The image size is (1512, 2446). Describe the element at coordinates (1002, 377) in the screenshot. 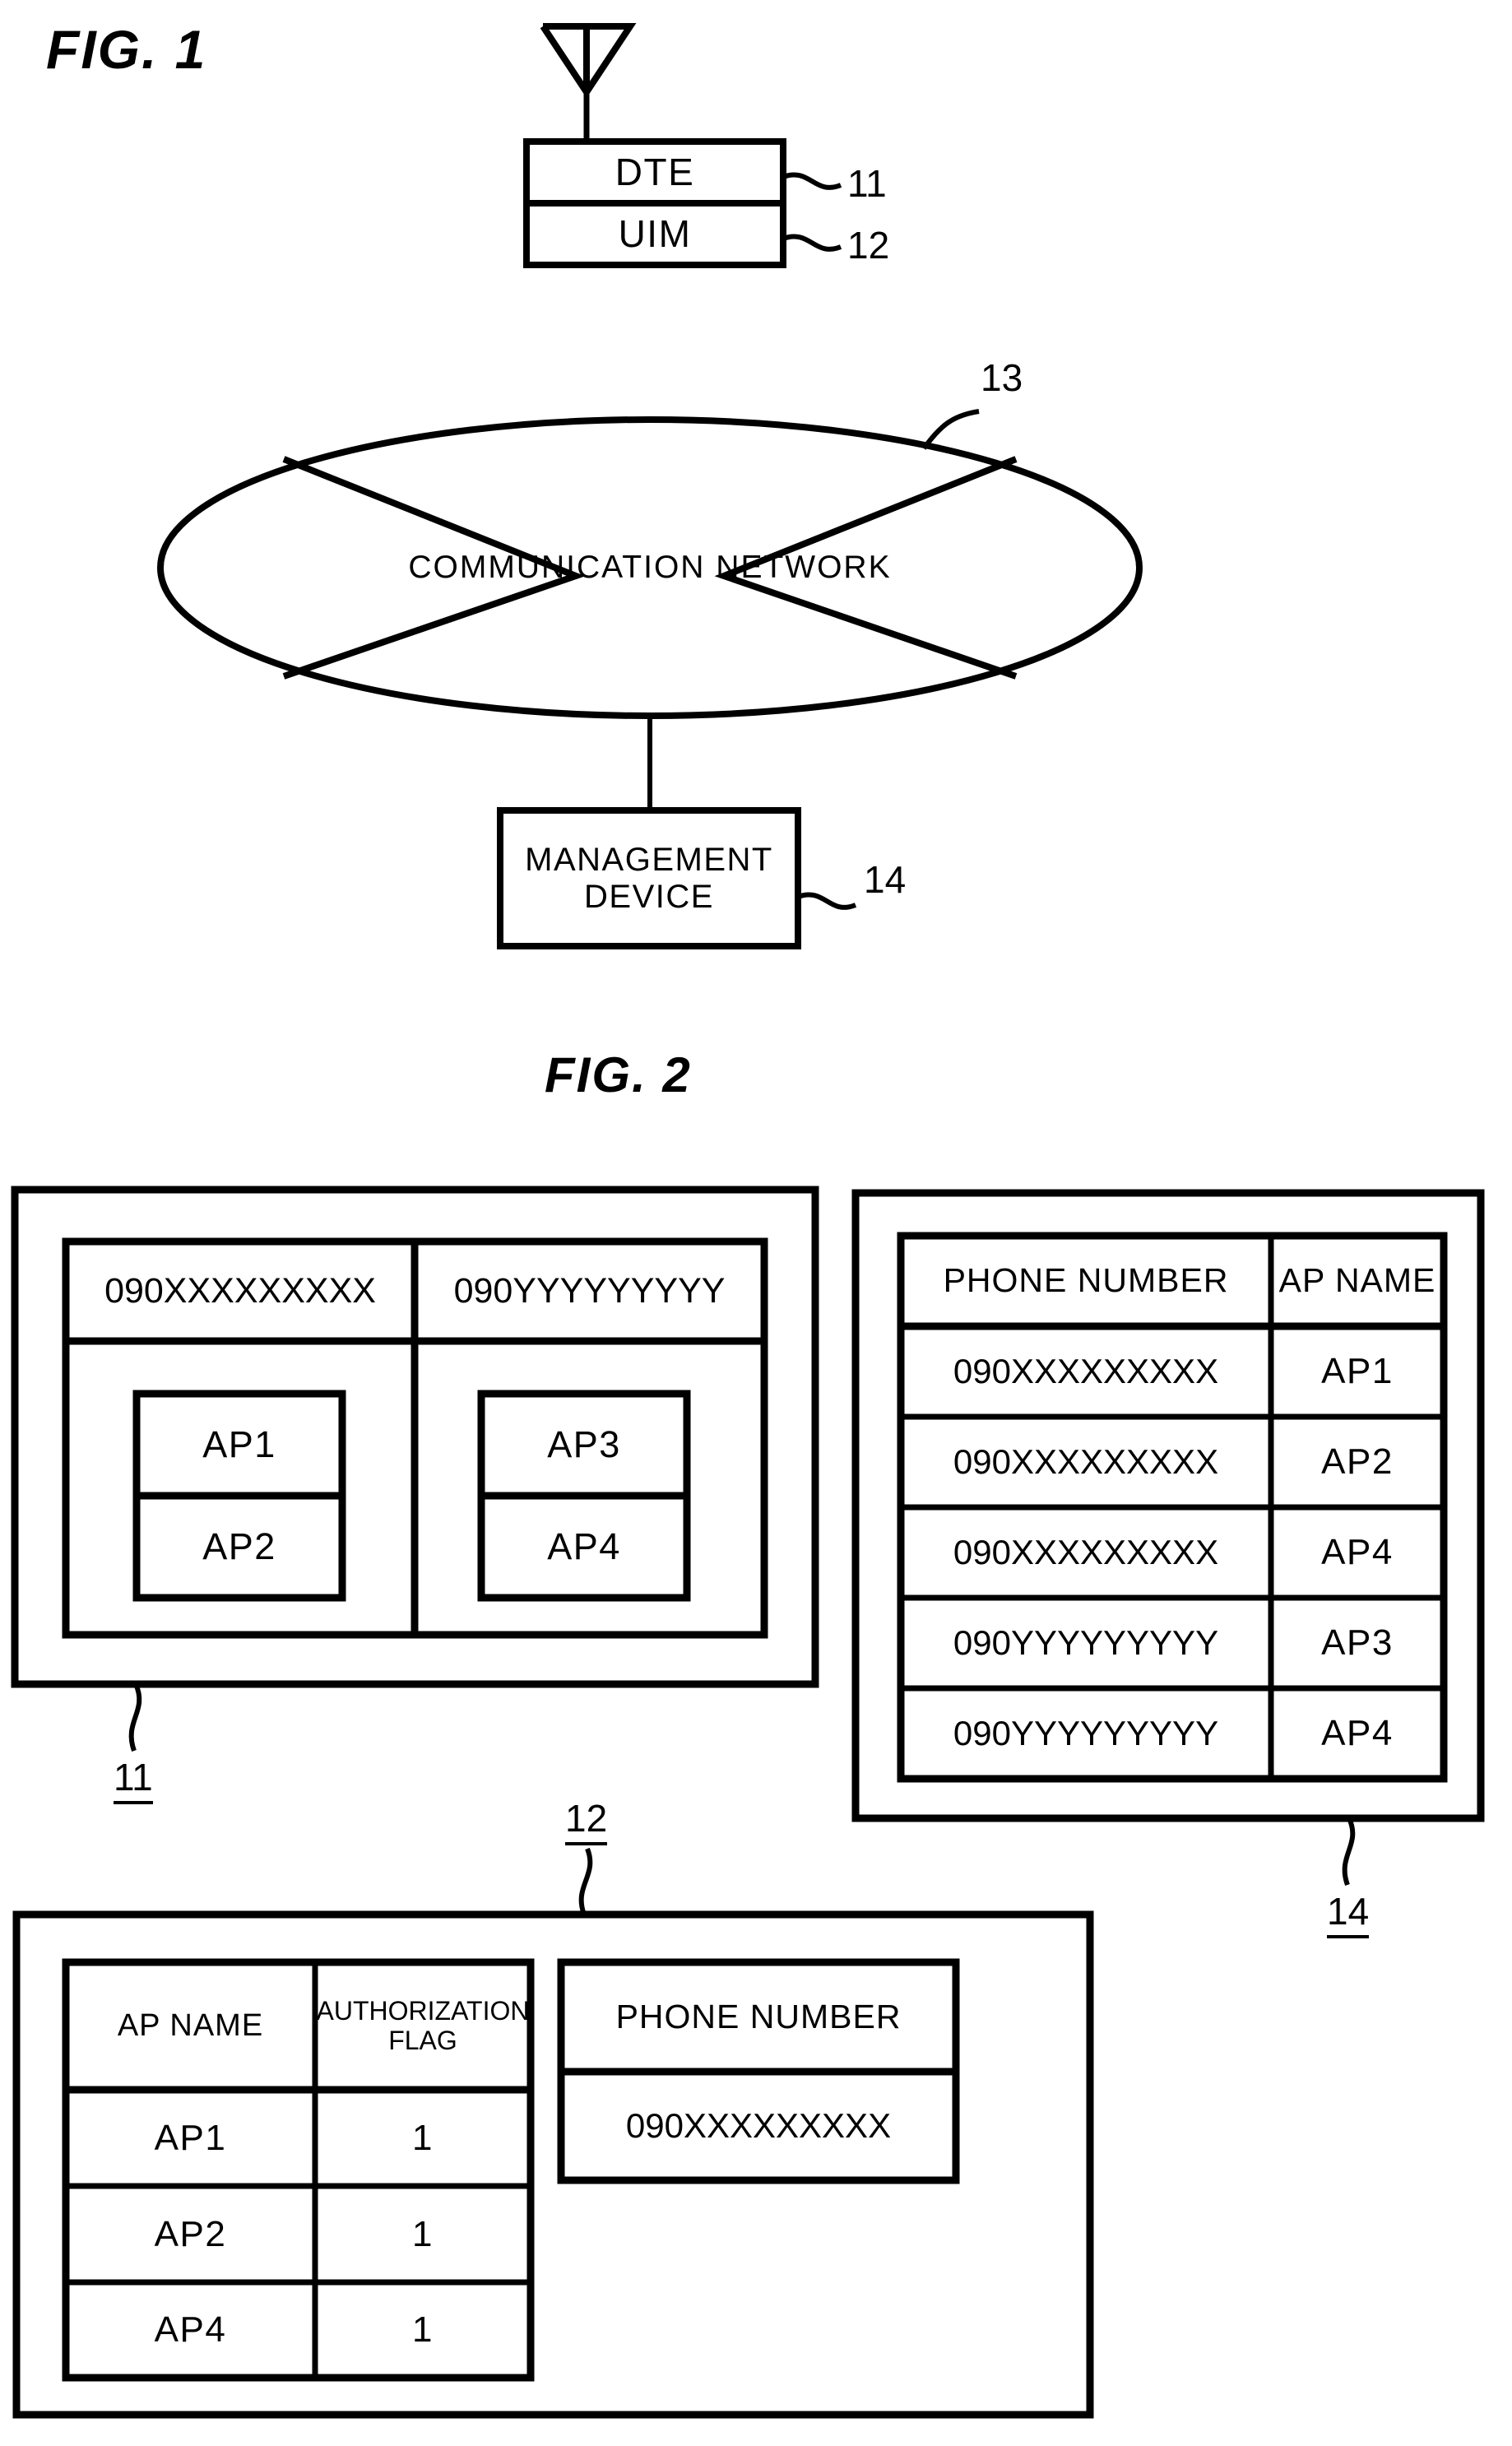

I see `reference-numeral-13: 13` at that location.